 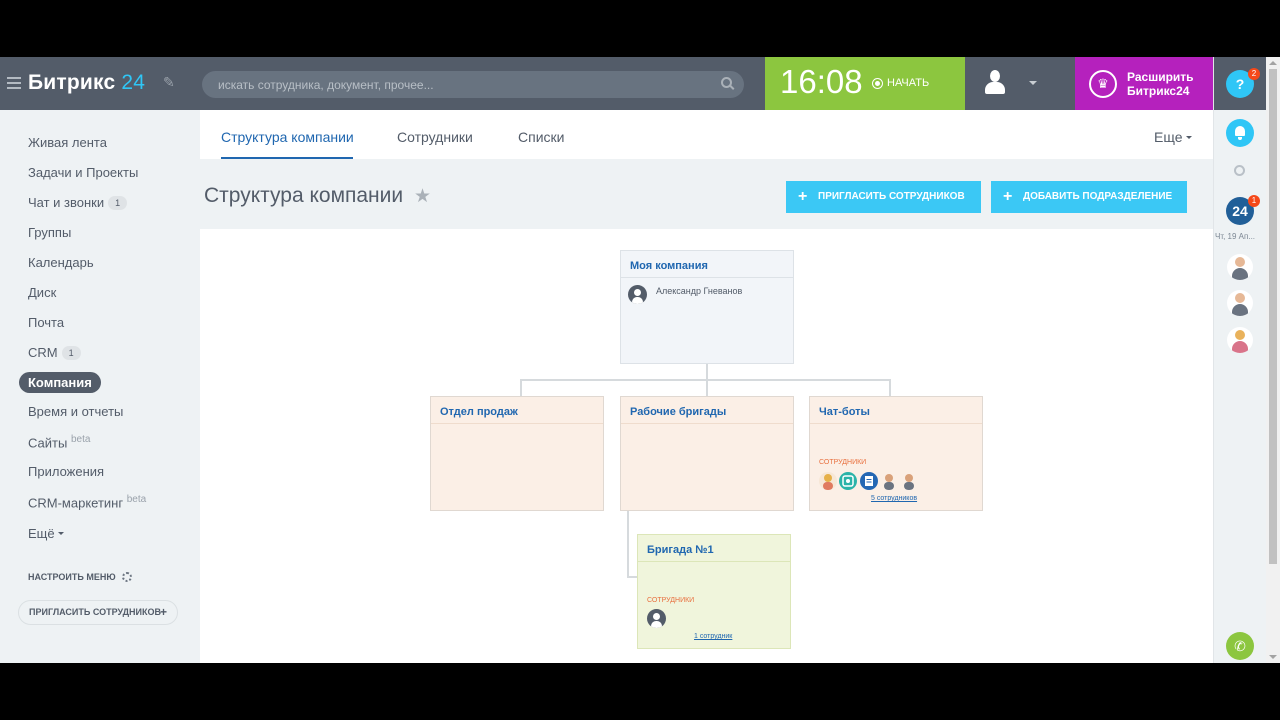 I want to click on sidebar-item-label: Задачи и Проекты, so click(x=83, y=172).